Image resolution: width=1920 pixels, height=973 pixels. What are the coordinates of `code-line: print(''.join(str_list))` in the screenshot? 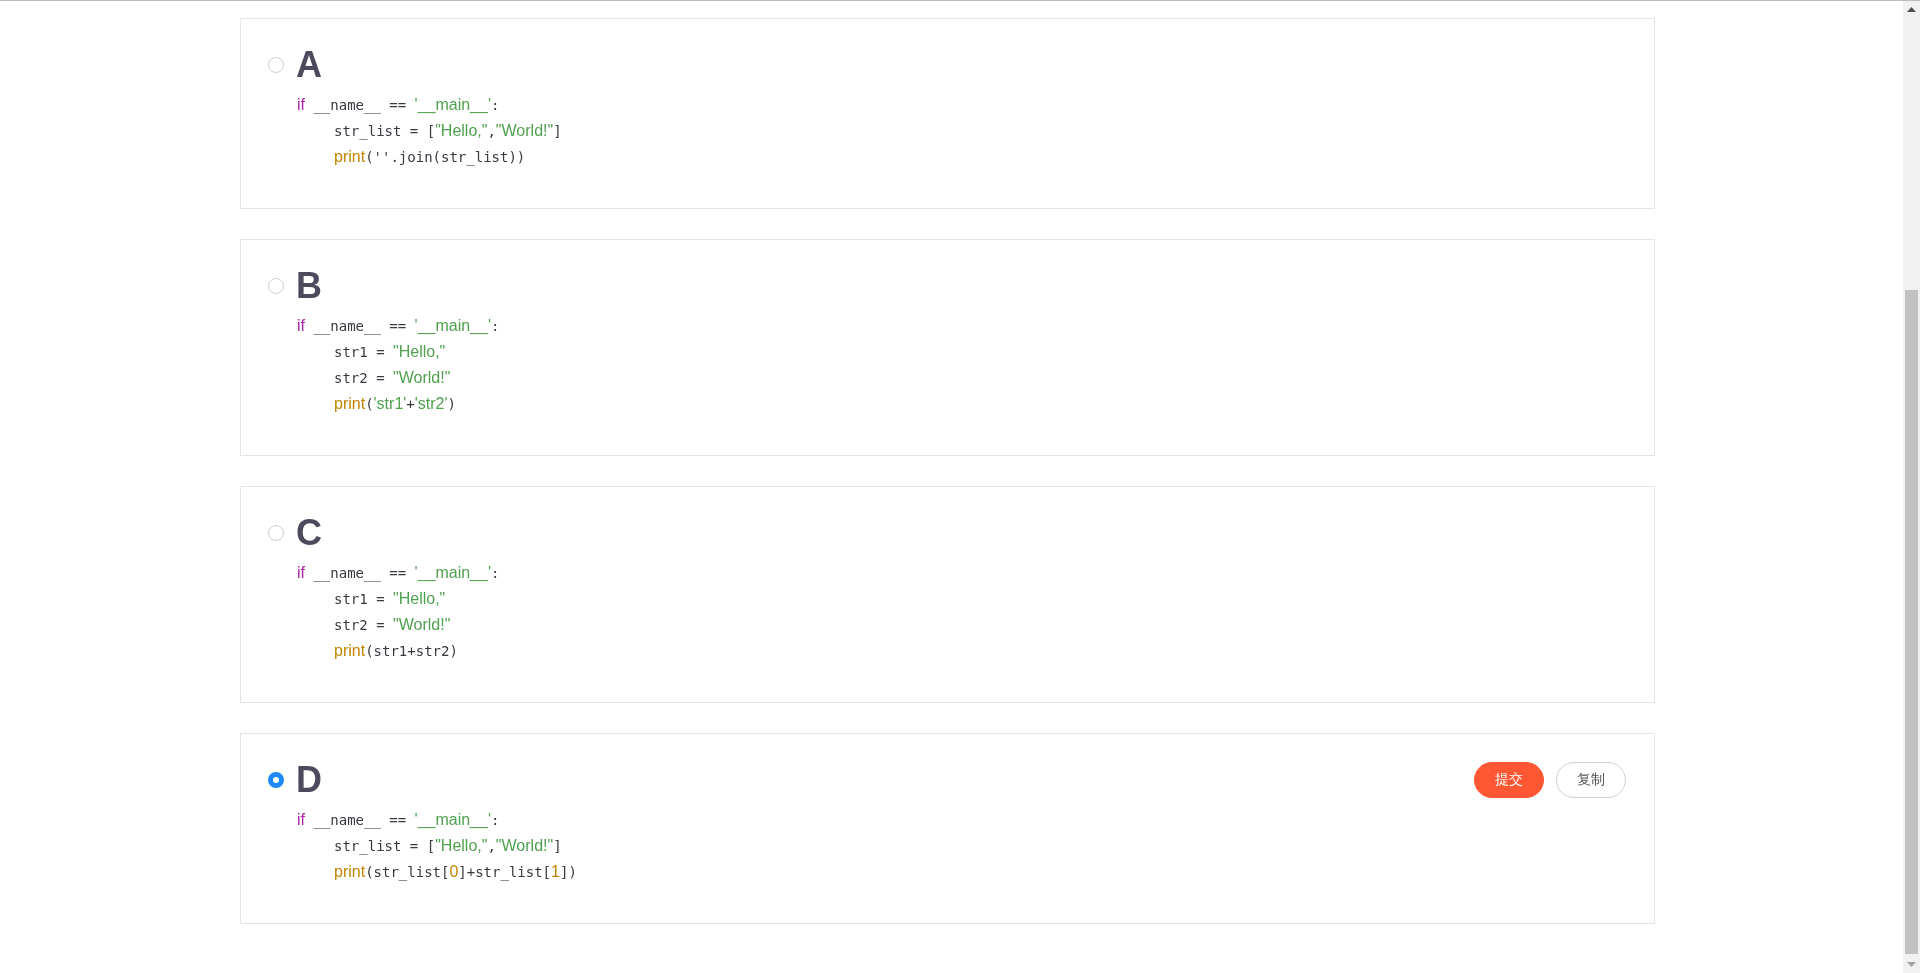 It's located at (430, 157).